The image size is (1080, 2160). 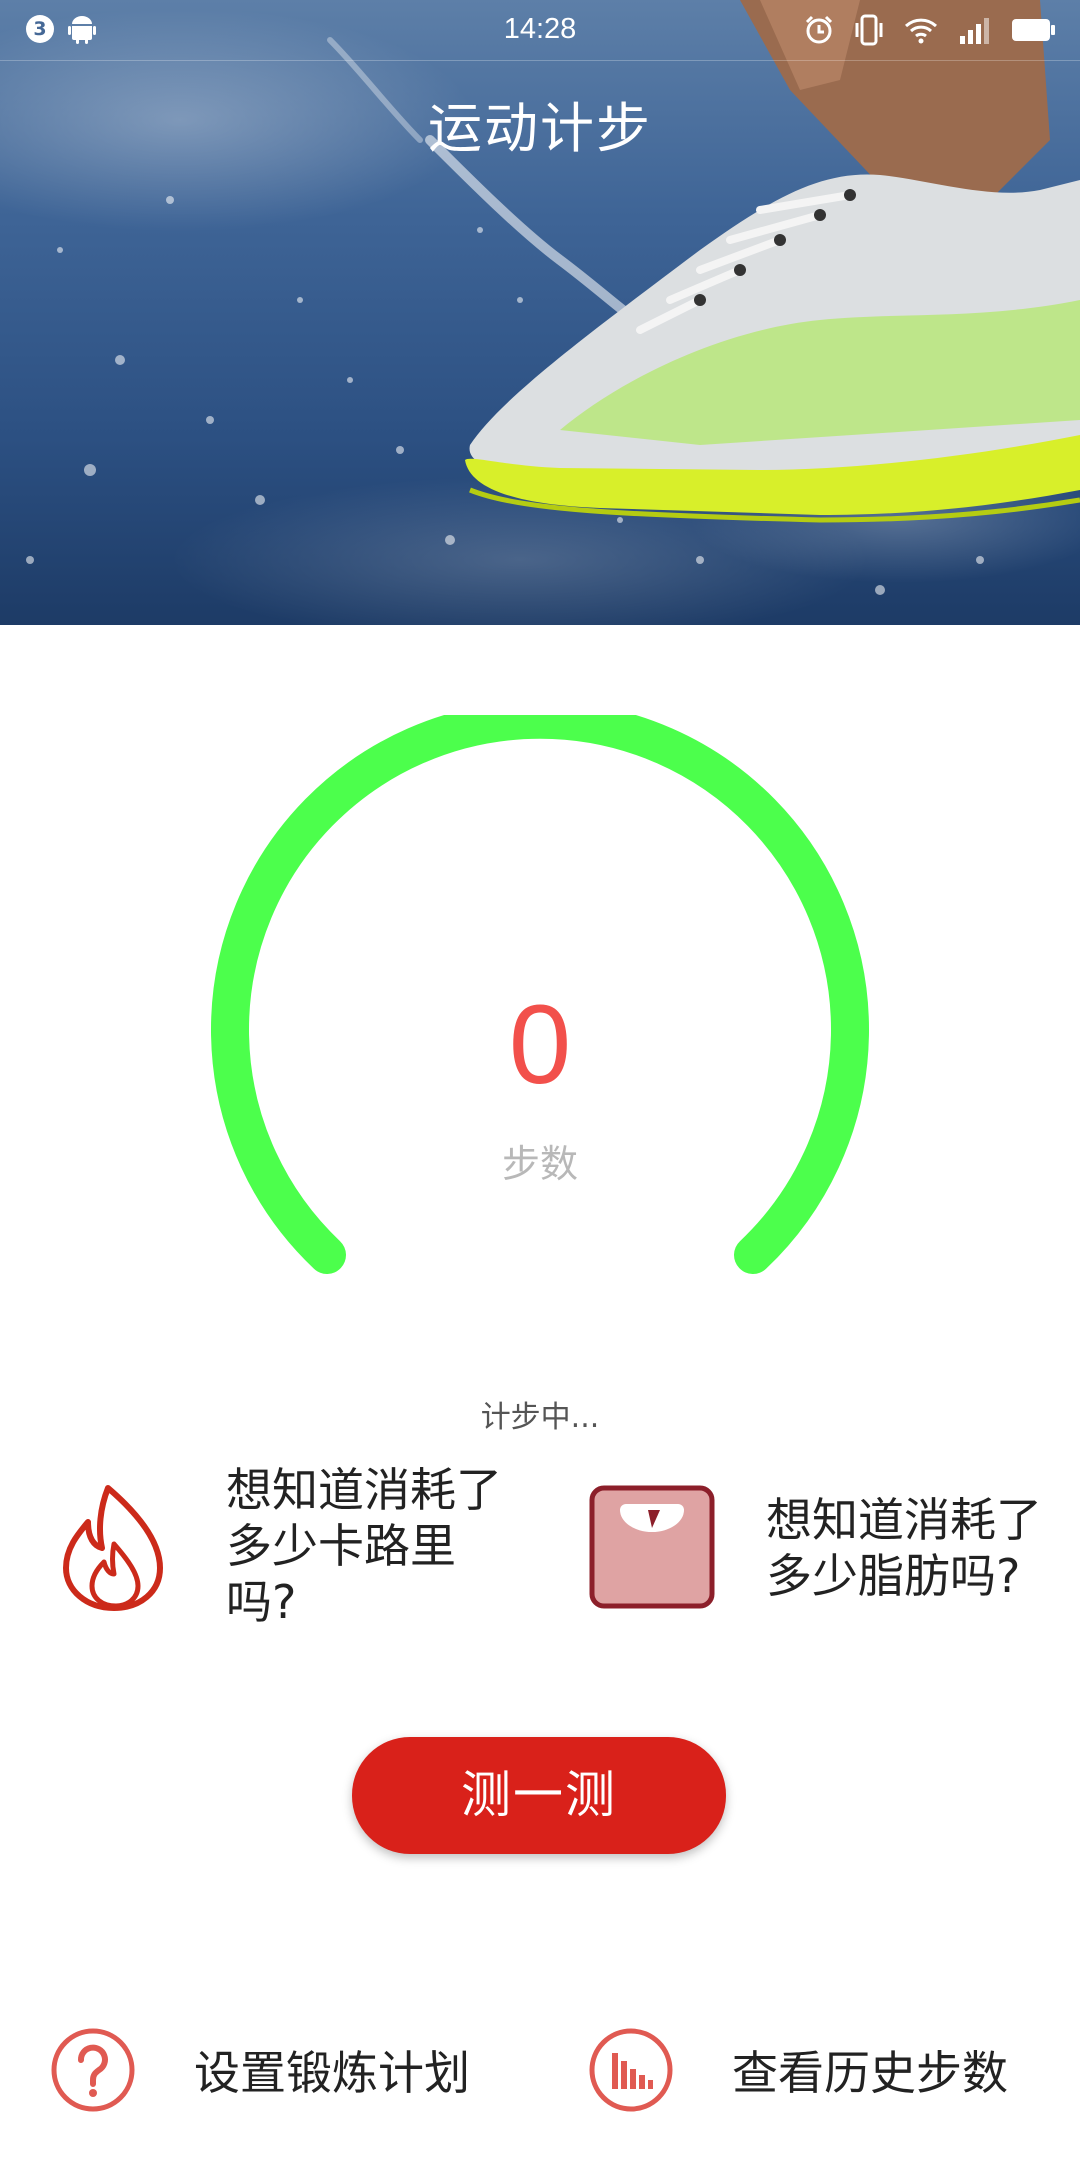 What do you see at coordinates (869, 30) in the screenshot?
I see `vibrate-icon` at bounding box center [869, 30].